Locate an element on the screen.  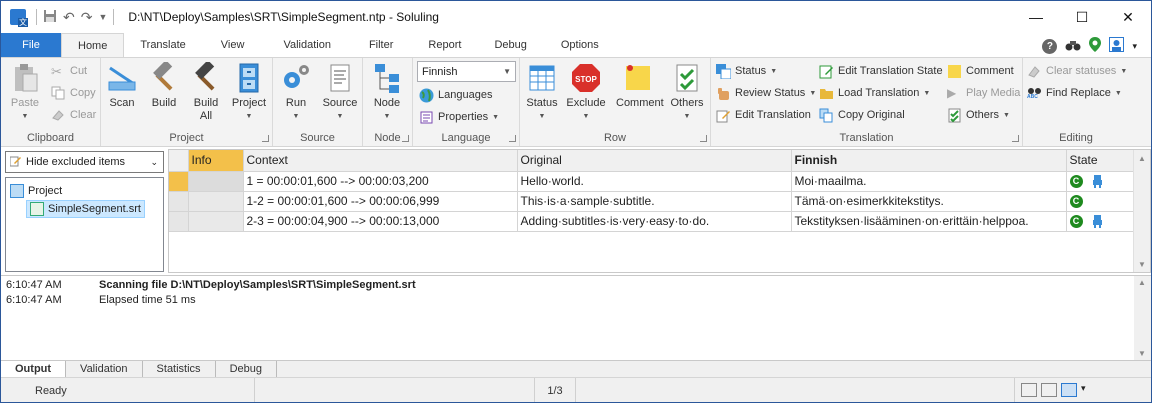
build-button: Build is located at coordinates (164, 85).